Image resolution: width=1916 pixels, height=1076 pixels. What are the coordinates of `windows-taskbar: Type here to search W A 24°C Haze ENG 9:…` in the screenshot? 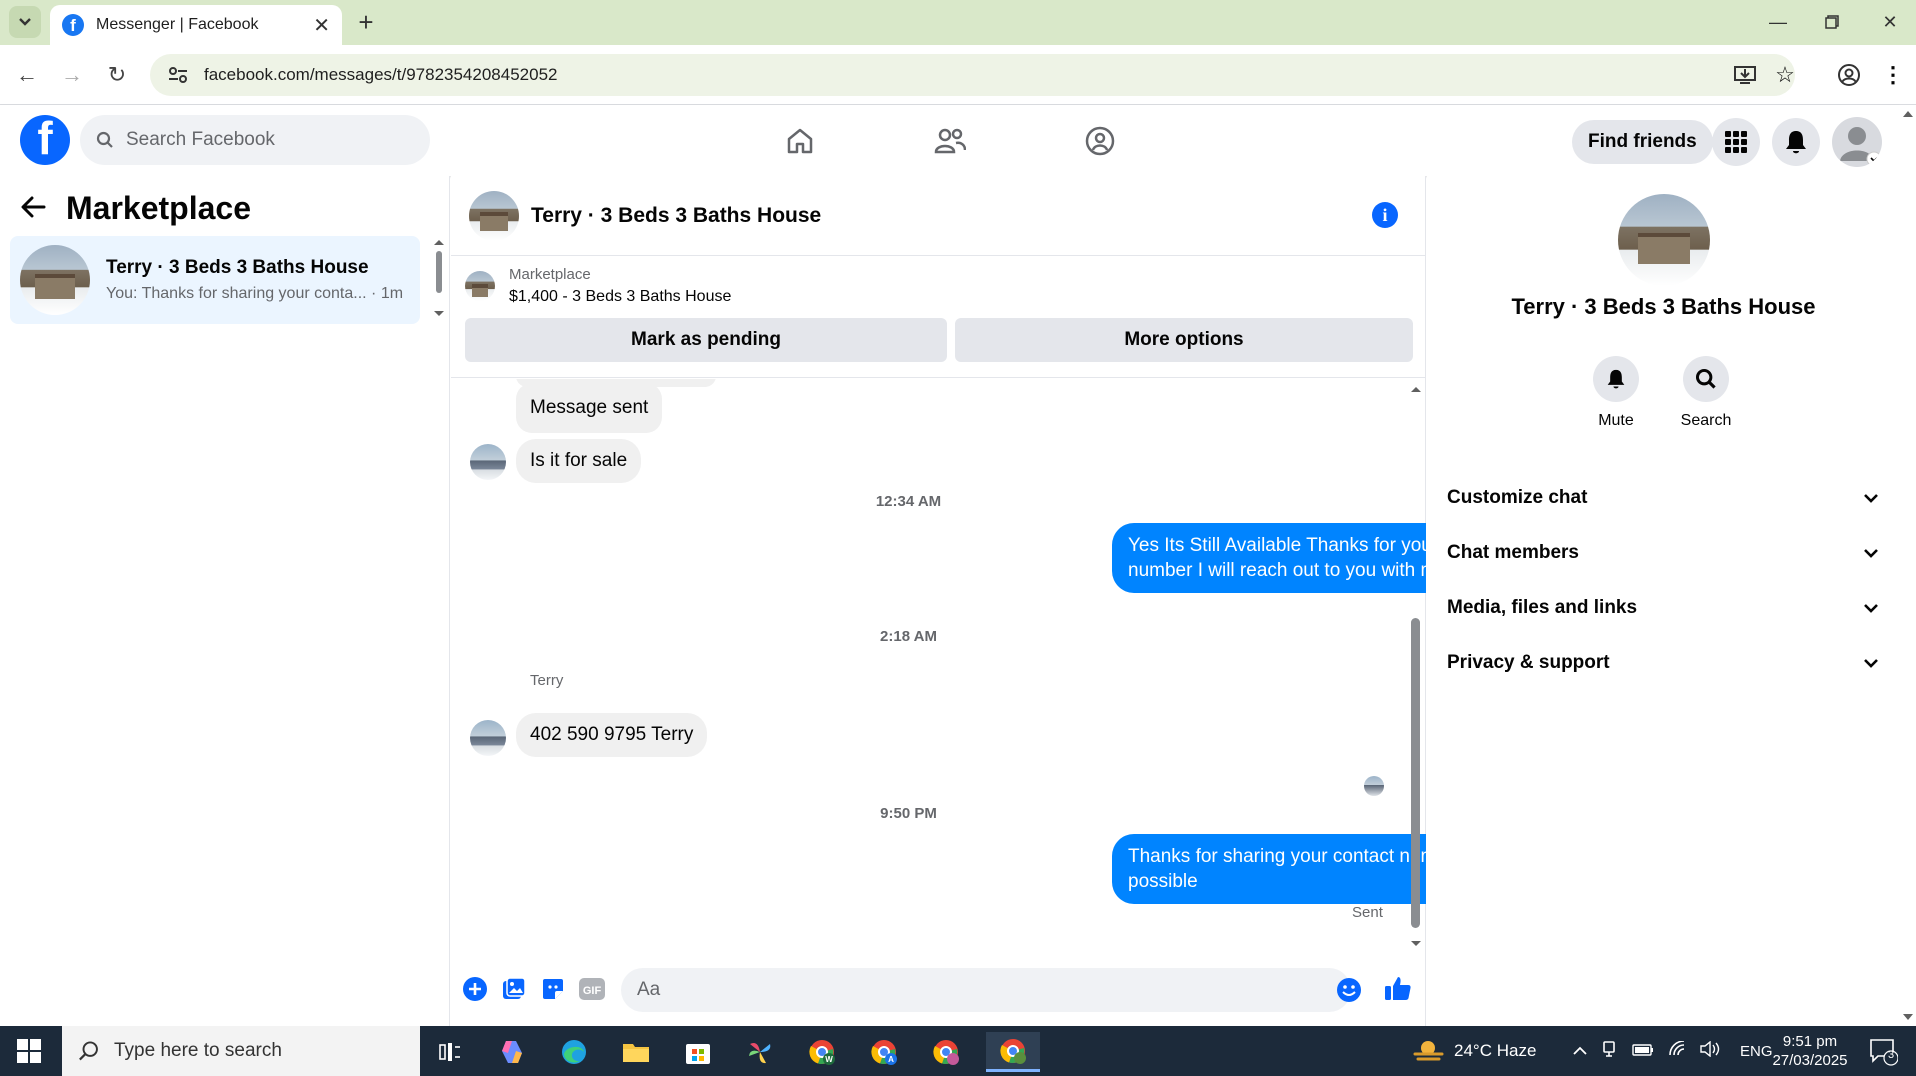 It's located at (958, 1051).